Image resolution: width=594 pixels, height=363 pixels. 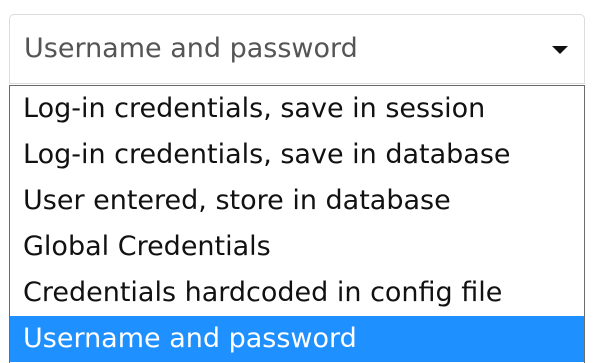 I want to click on option-global-credentials: Global Credentials, so click(x=297, y=247).